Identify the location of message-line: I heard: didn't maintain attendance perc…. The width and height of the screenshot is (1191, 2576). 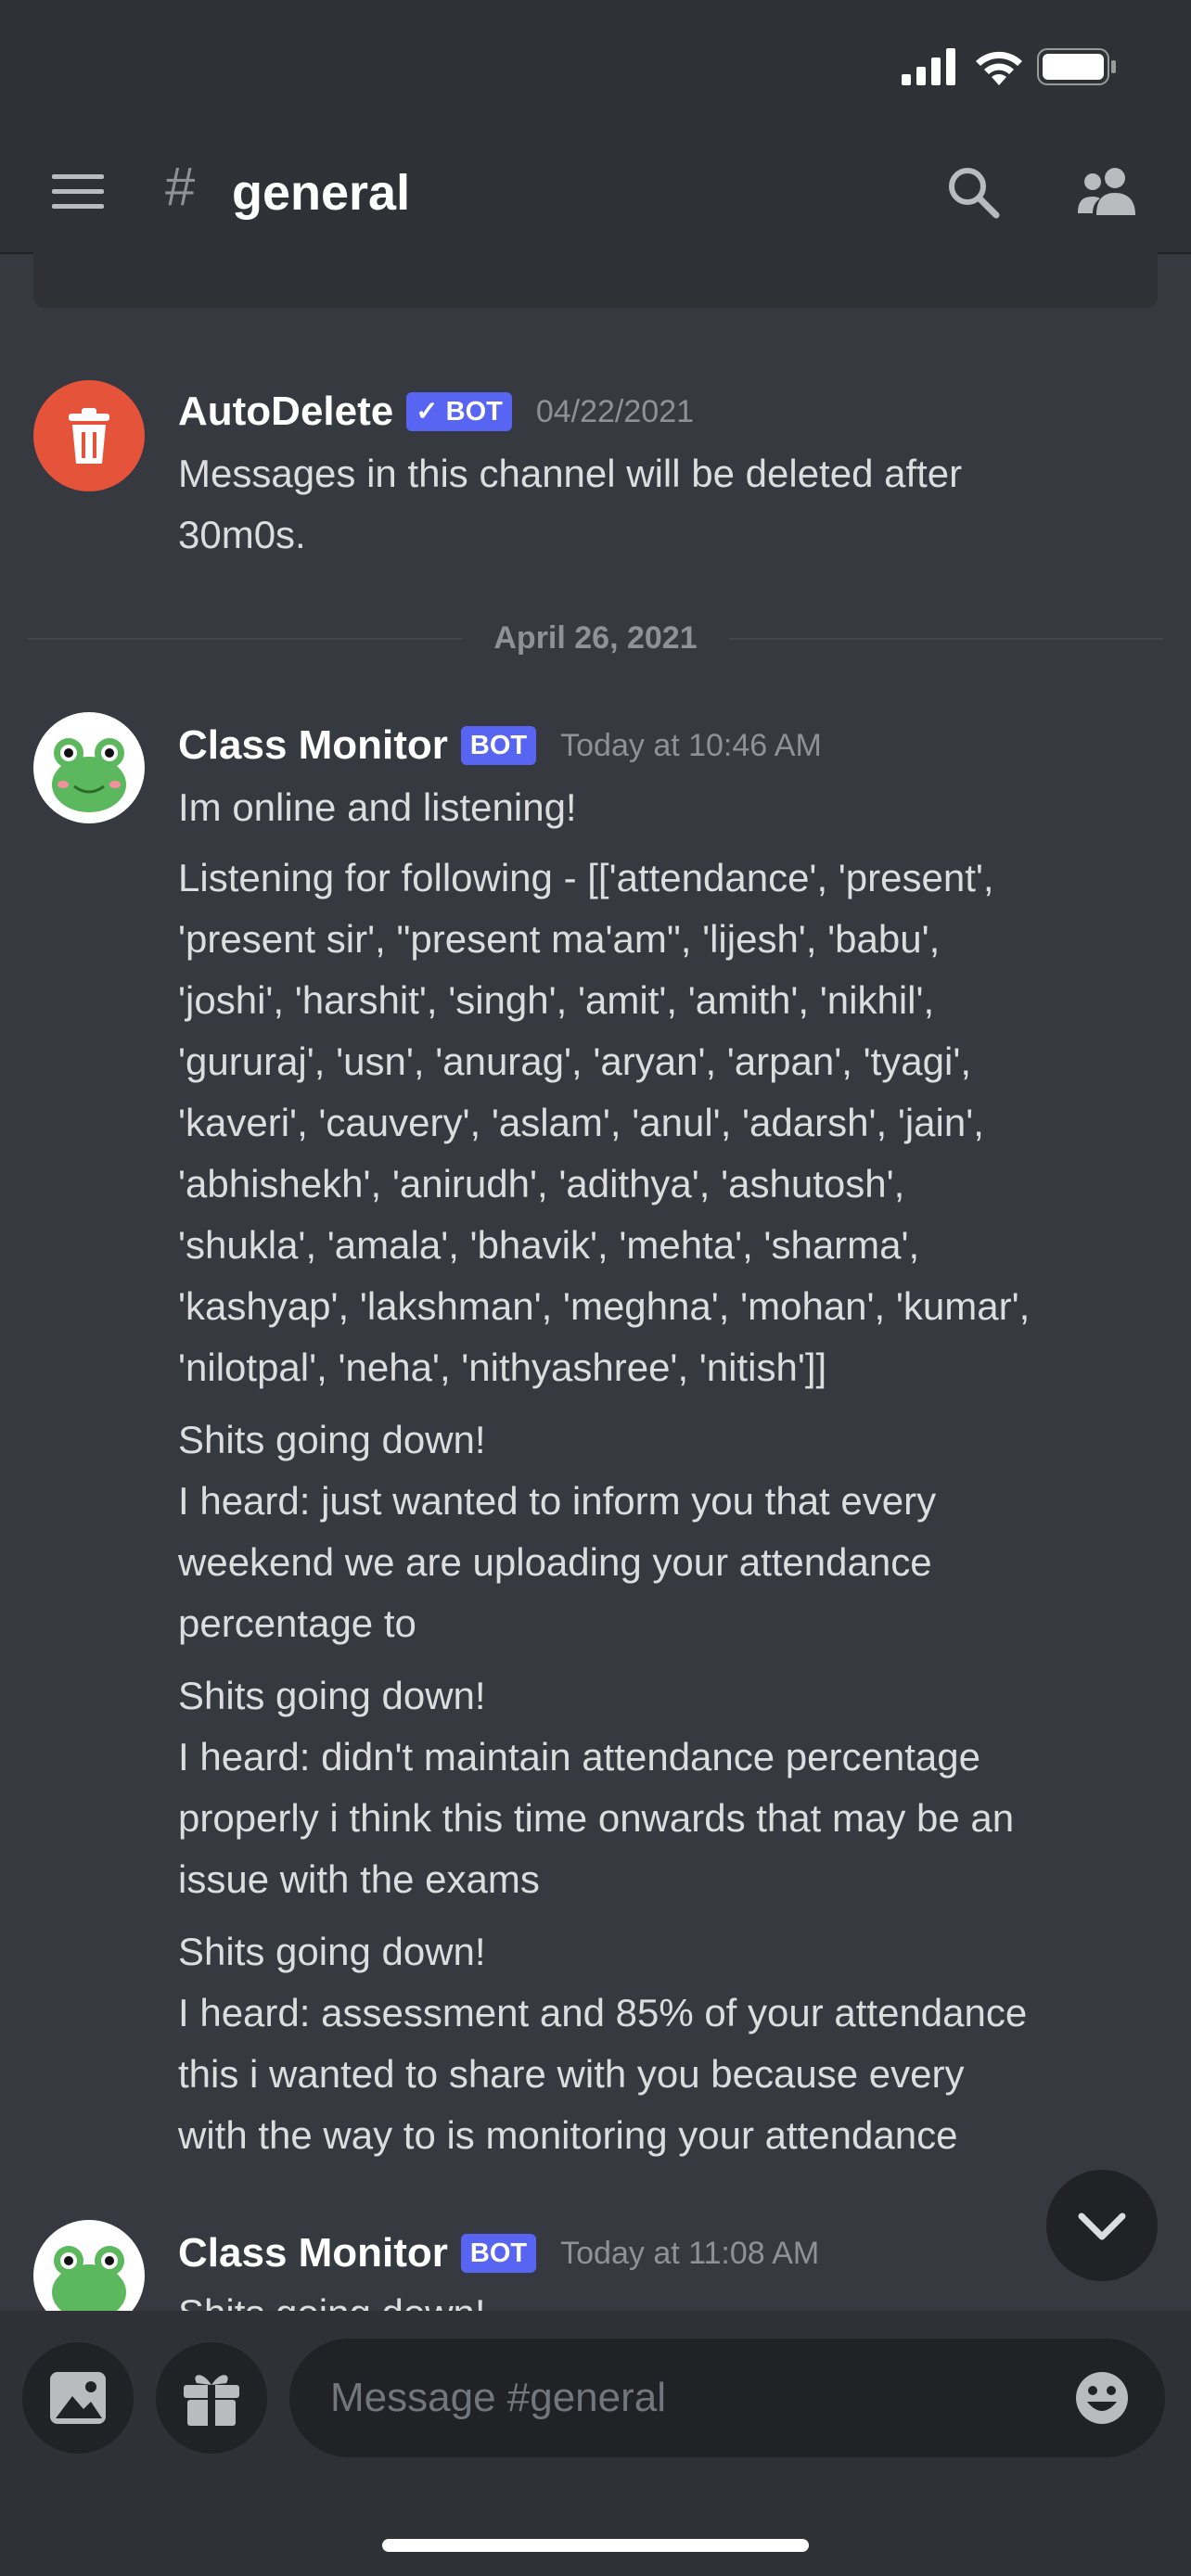
(579, 1757).